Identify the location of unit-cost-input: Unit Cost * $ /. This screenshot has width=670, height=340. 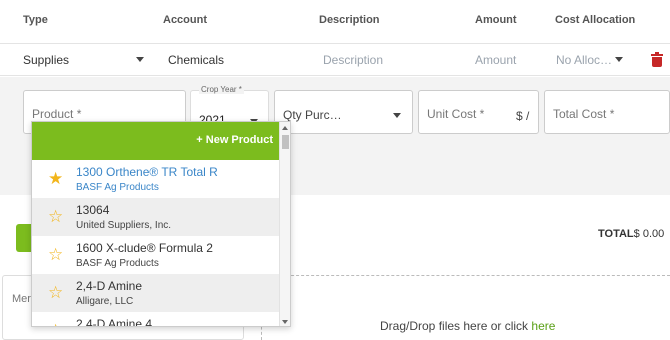
(478, 112).